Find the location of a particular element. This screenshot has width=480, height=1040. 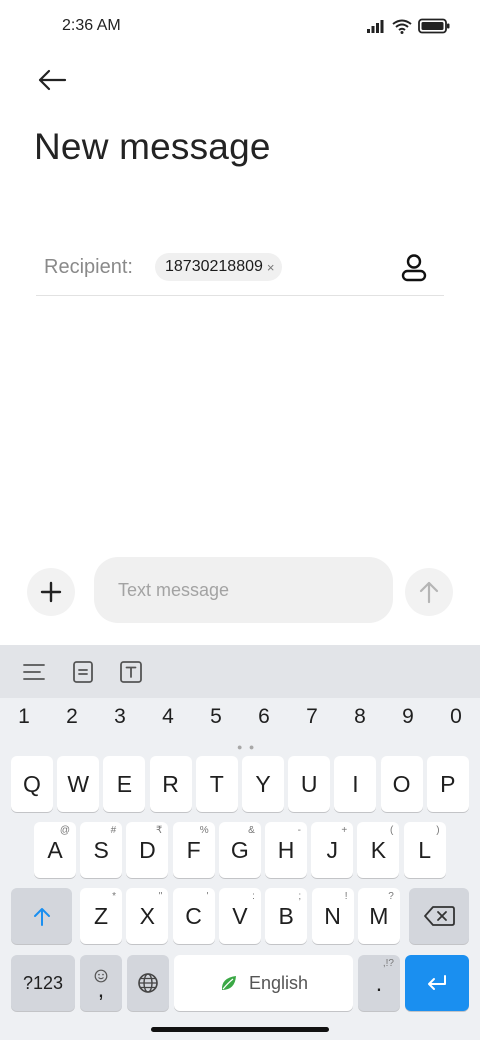

key-label: C is located at coordinates (193, 915).